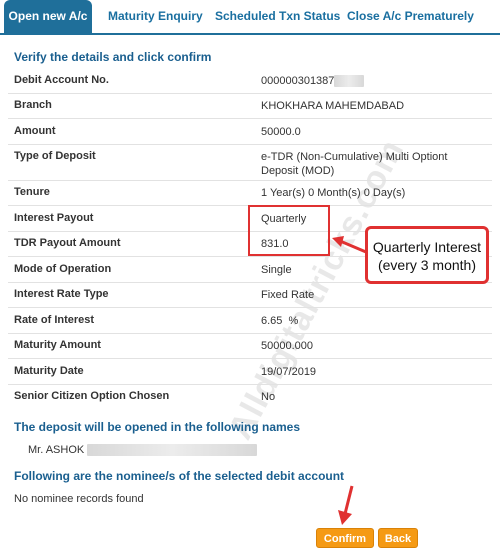 This screenshot has height=550, width=500. Describe the element at coordinates (79, 499) in the screenshot. I see `nominee-text: No nominee records found` at that location.